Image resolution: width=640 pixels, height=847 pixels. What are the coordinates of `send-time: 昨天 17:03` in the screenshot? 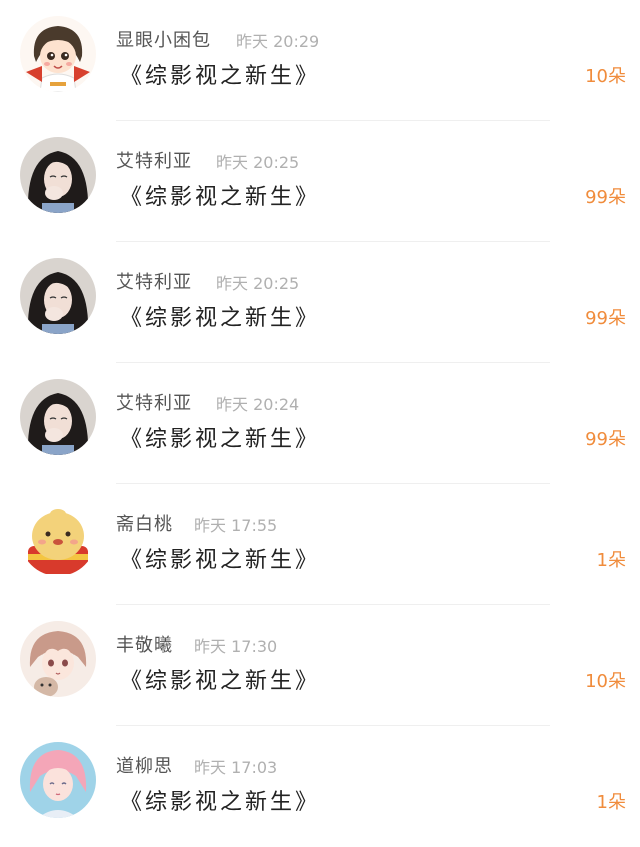 It's located at (236, 767).